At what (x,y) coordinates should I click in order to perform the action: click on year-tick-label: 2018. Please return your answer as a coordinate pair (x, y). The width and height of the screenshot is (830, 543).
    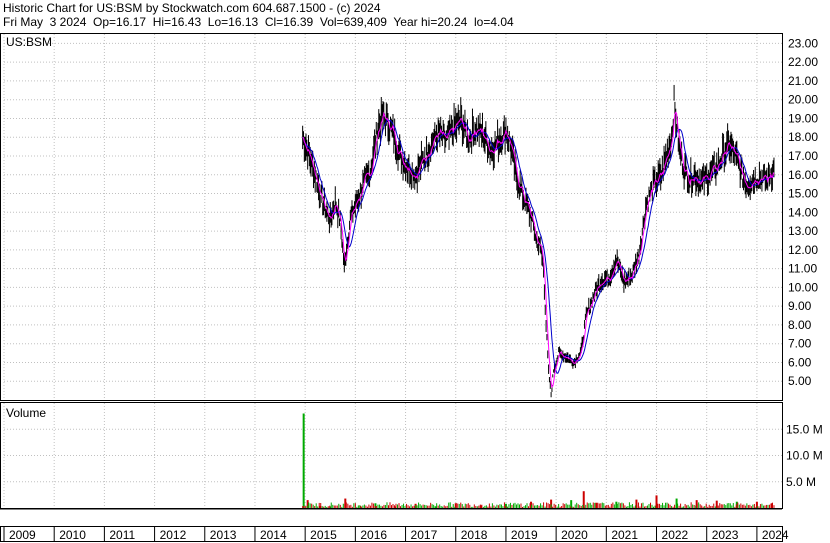
    Looking at the image, I should click on (474, 535).